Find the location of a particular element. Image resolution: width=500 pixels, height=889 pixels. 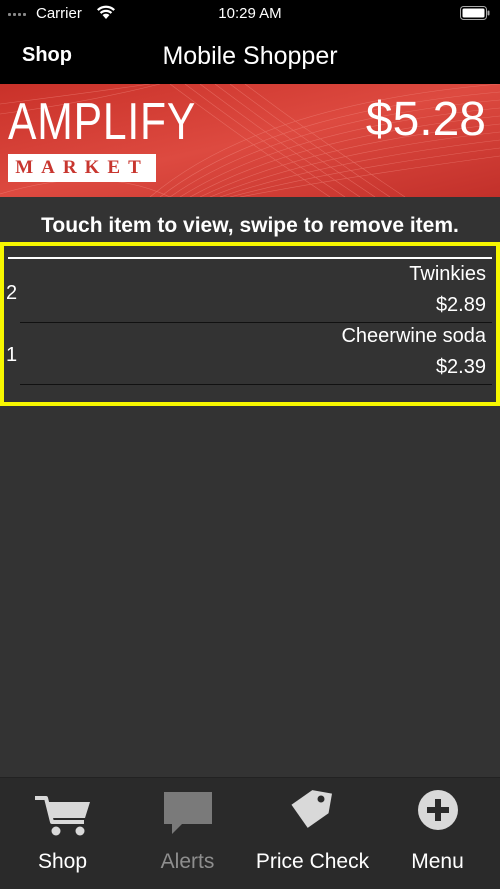

item-quantity: 1 is located at coordinates (12, 355).